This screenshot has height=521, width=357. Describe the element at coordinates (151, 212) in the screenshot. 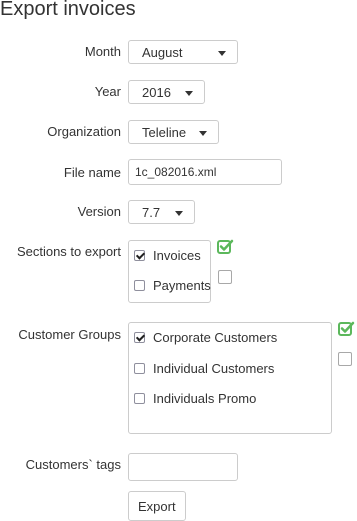

I see `version-value: 7.7` at that location.